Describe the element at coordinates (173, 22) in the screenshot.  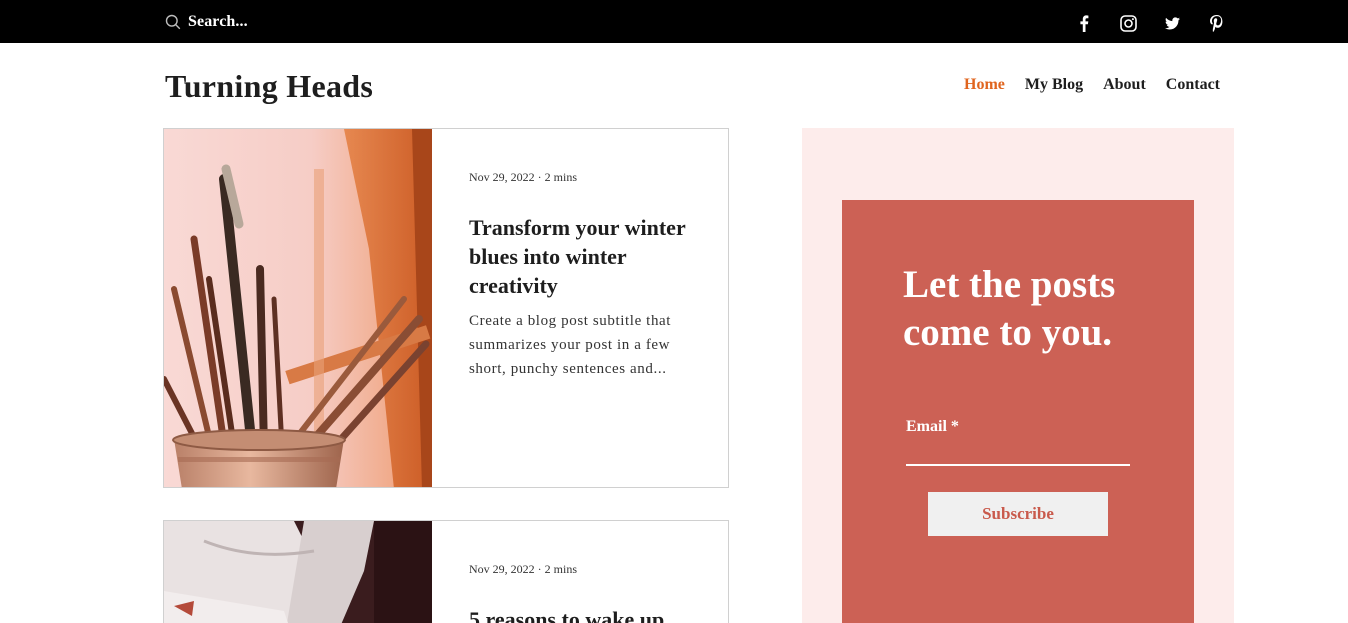
I see `search-icon` at that location.